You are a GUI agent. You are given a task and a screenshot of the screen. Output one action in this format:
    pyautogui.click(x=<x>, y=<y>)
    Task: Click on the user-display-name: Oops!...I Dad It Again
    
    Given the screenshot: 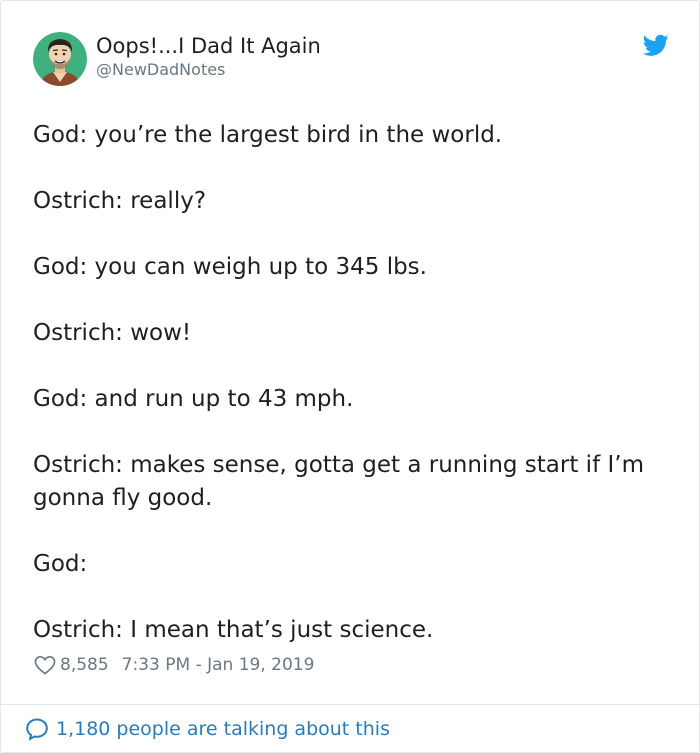 What is the action you would take?
    pyautogui.click(x=208, y=46)
    